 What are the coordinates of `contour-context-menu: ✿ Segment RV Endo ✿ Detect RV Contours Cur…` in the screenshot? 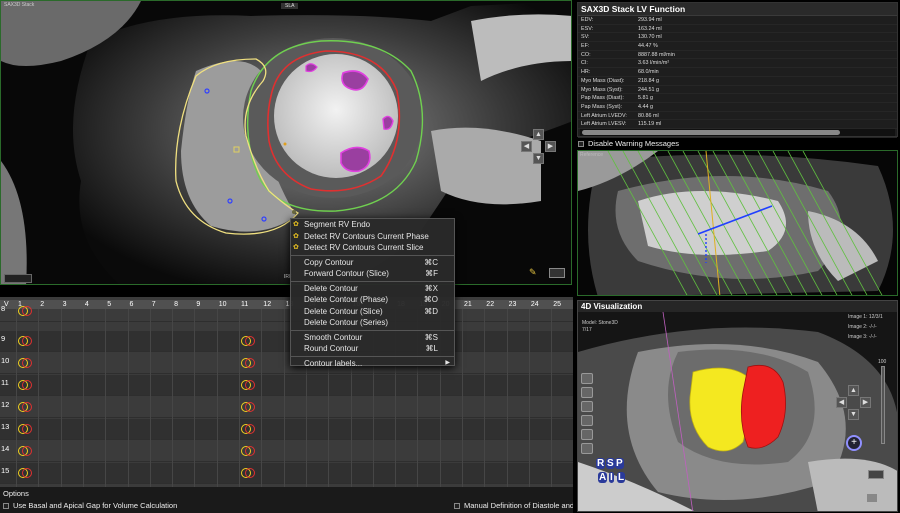 It's located at (372, 293).